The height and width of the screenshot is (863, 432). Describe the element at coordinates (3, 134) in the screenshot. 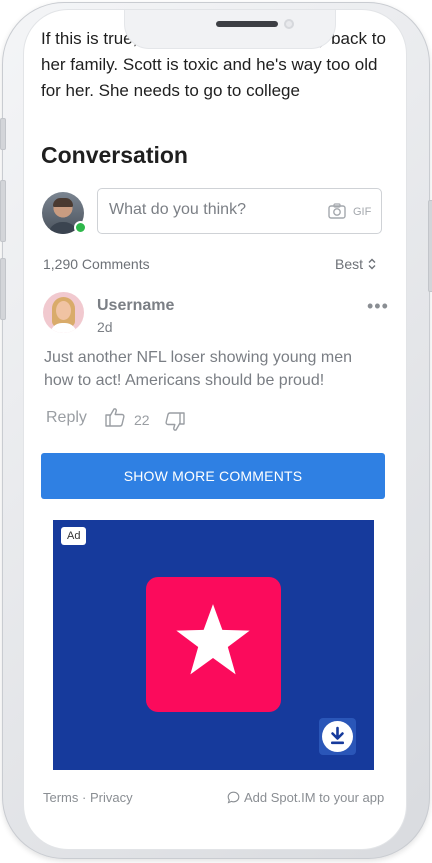

I see `side-button-silent` at that location.